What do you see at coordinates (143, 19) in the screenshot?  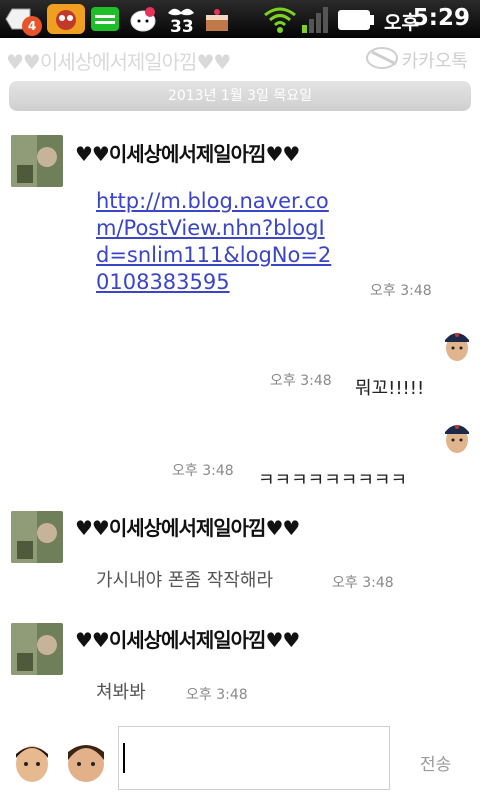 I see `hello-kitty-icon` at bounding box center [143, 19].